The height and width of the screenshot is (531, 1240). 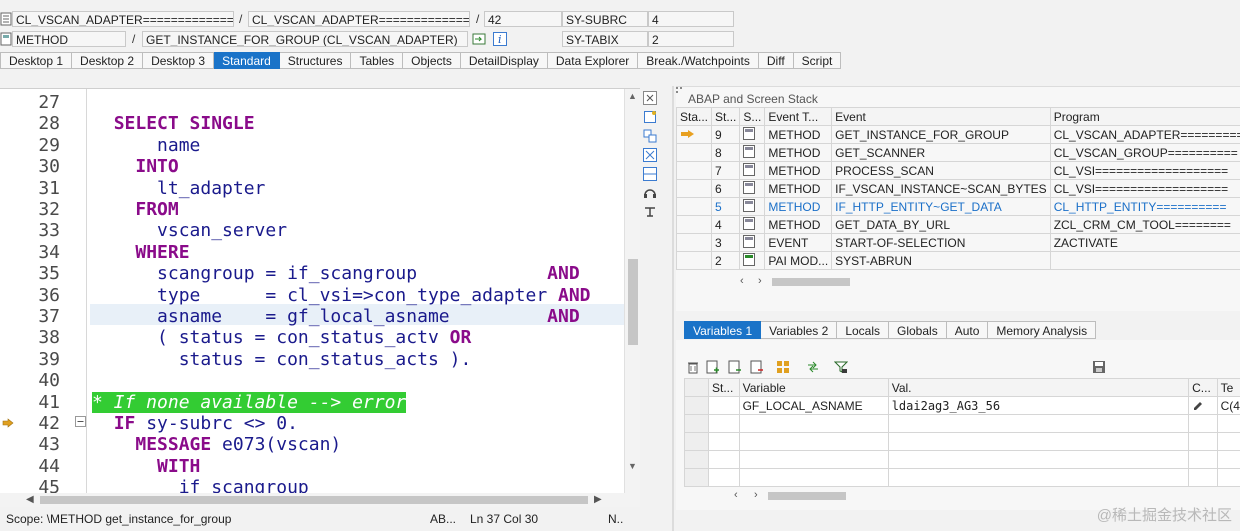 I want to click on collapse-block-icon, so click(x=80, y=423).